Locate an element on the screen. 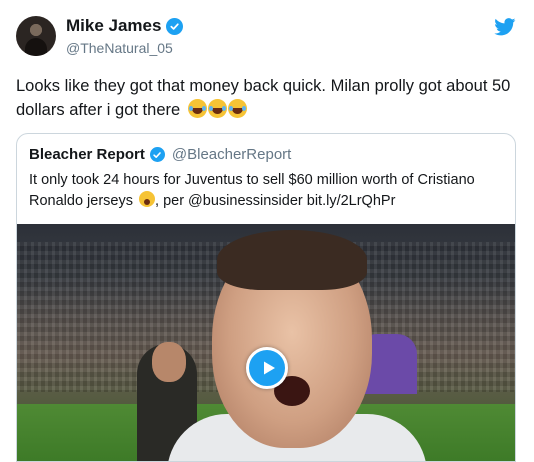 Image resolution: width=534 pixels, height=462 pixels. quoted-author-row: Bleacher Report @BleacherReport is located at coordinates (160, 154).